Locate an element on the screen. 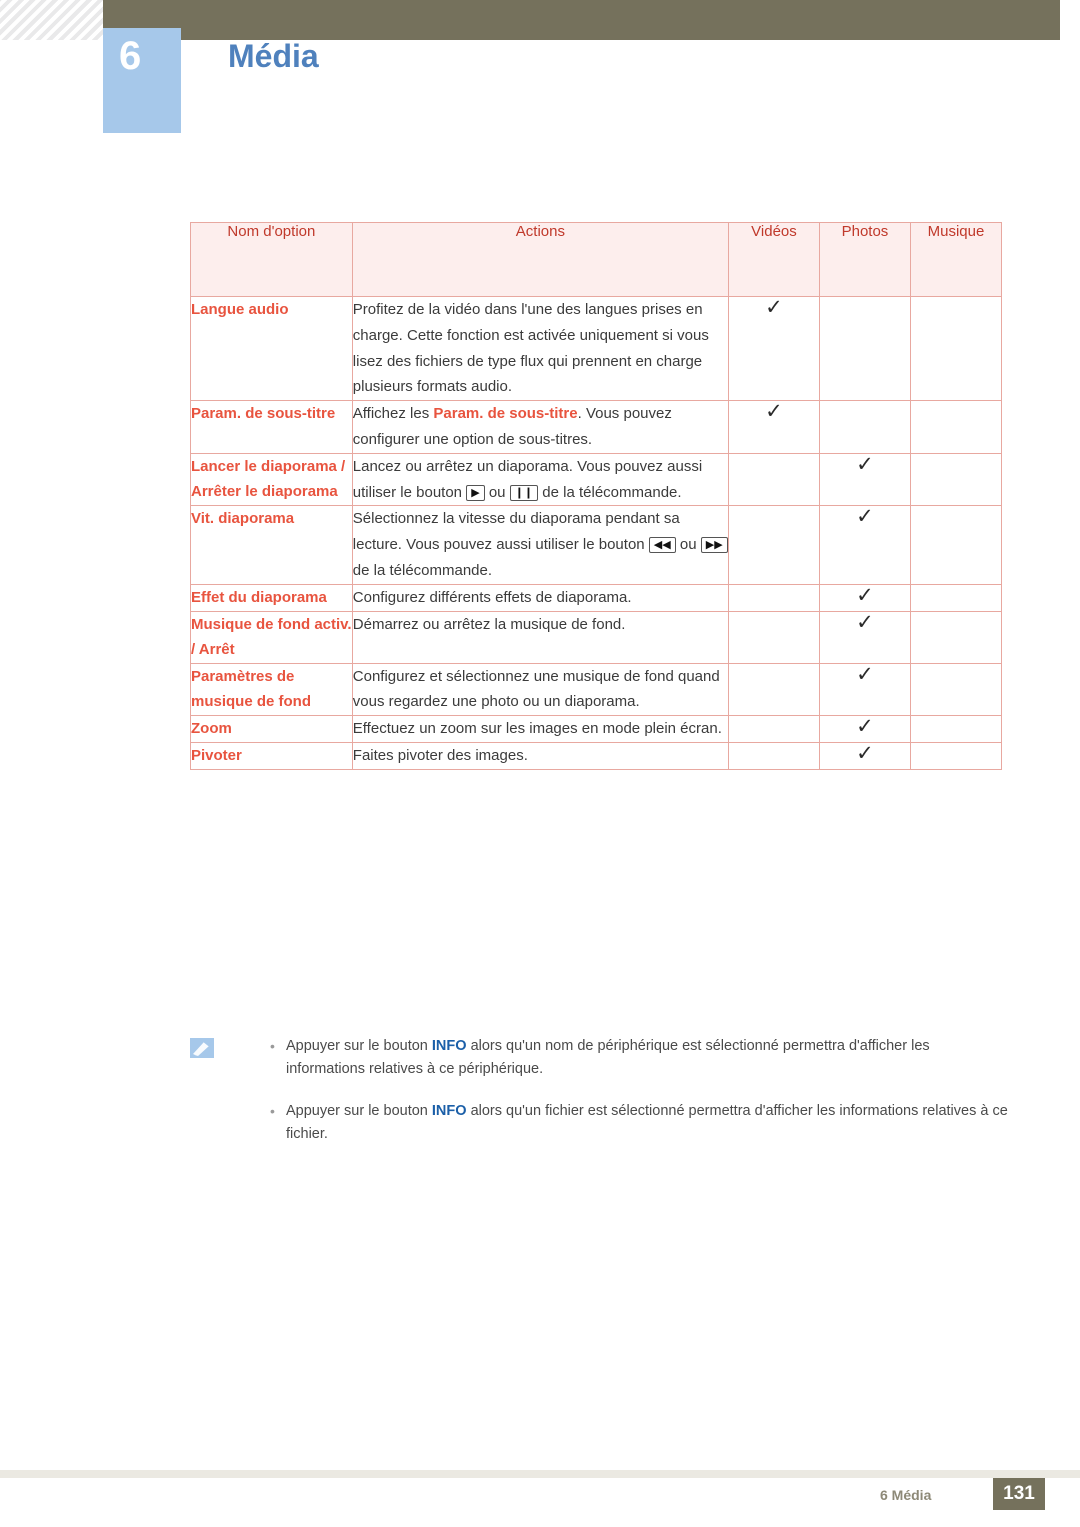 This screenshot has height=1527, width=1080. action-highlight: Param. de sous-titre is located at coordinates (505, 414).